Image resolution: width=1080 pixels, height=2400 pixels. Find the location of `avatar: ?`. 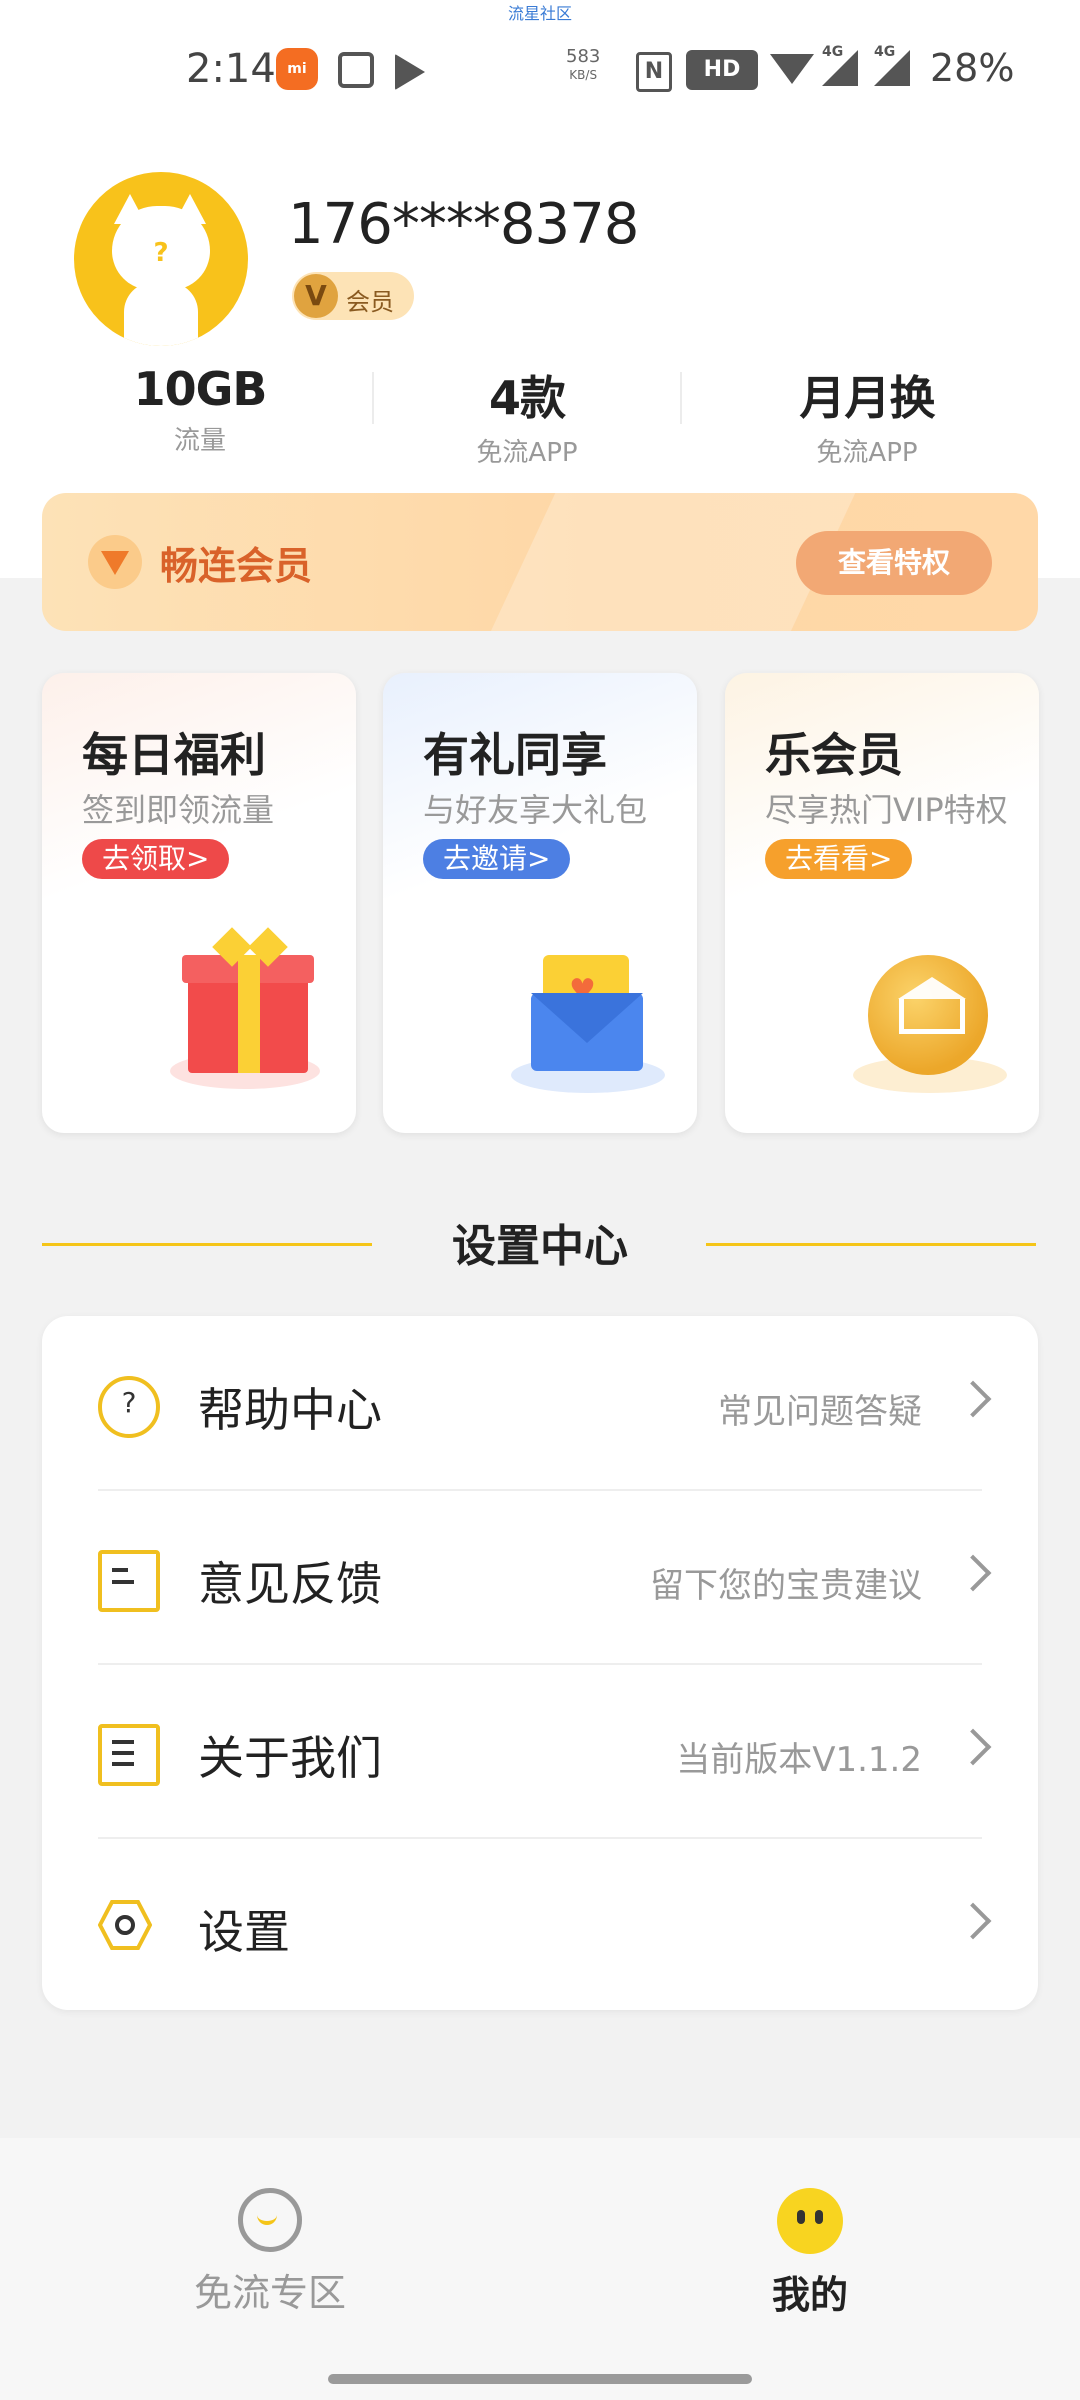

avatar: ? is located at coordinates (161, 259).